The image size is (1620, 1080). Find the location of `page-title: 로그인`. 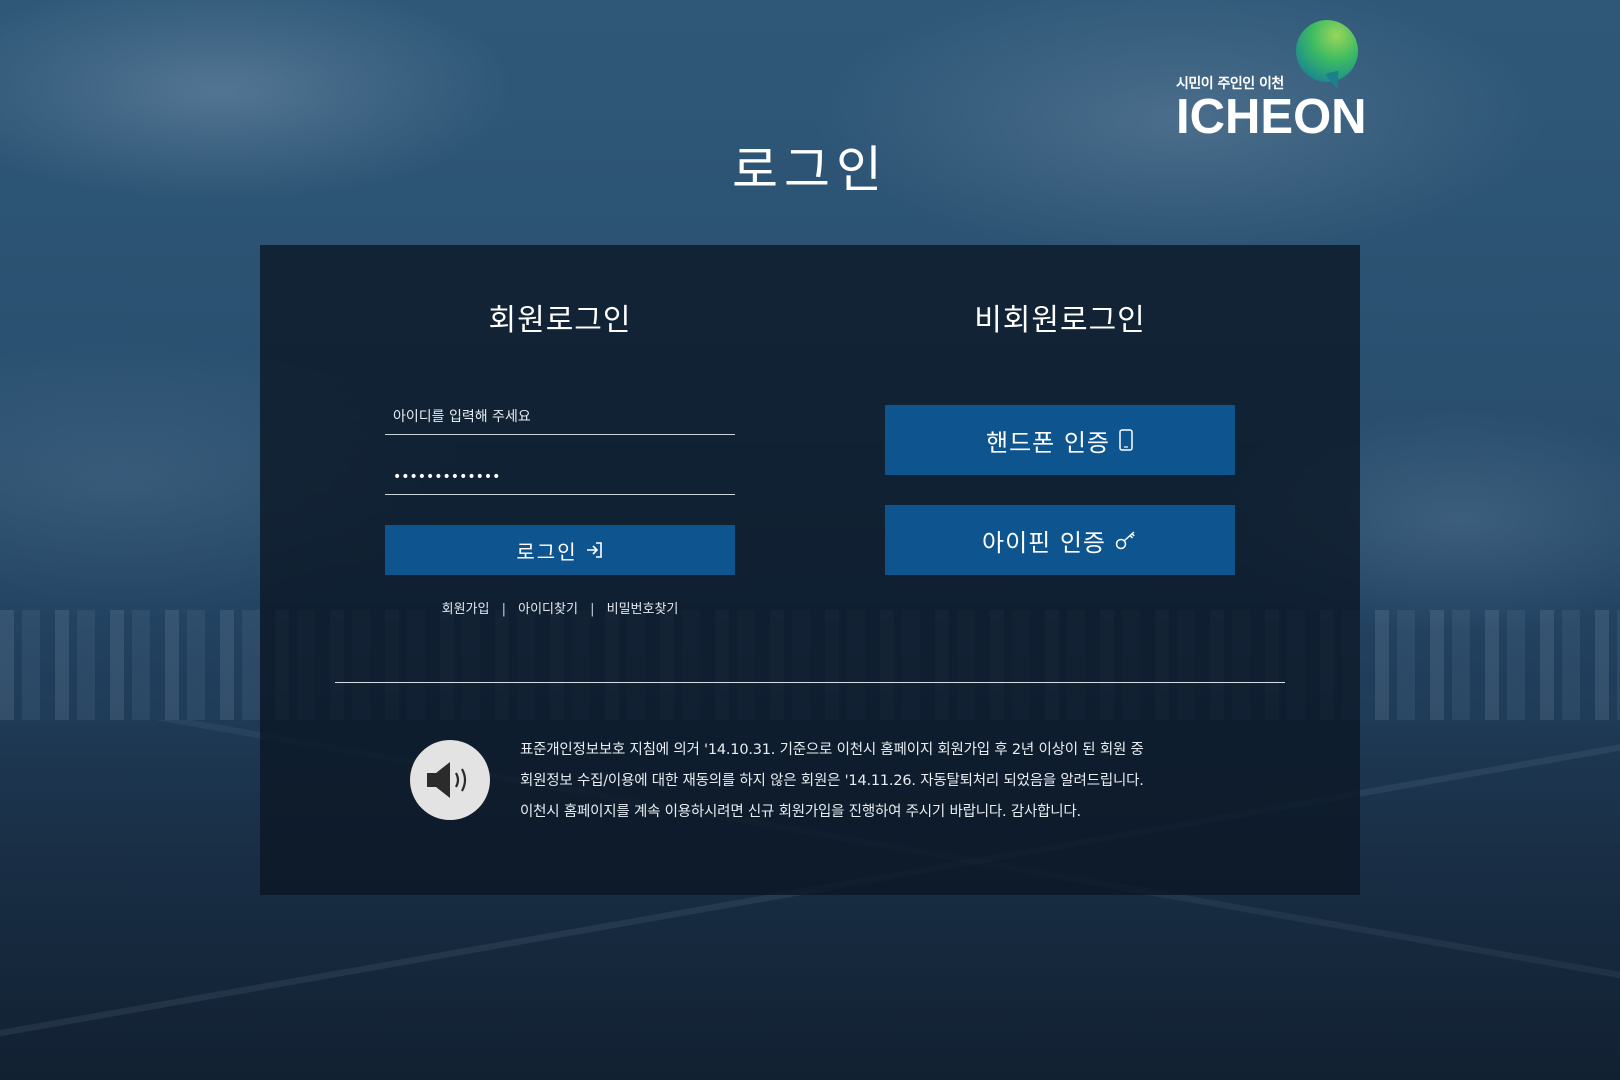

page-title: 로그인 is located at coordinates (810, 170).